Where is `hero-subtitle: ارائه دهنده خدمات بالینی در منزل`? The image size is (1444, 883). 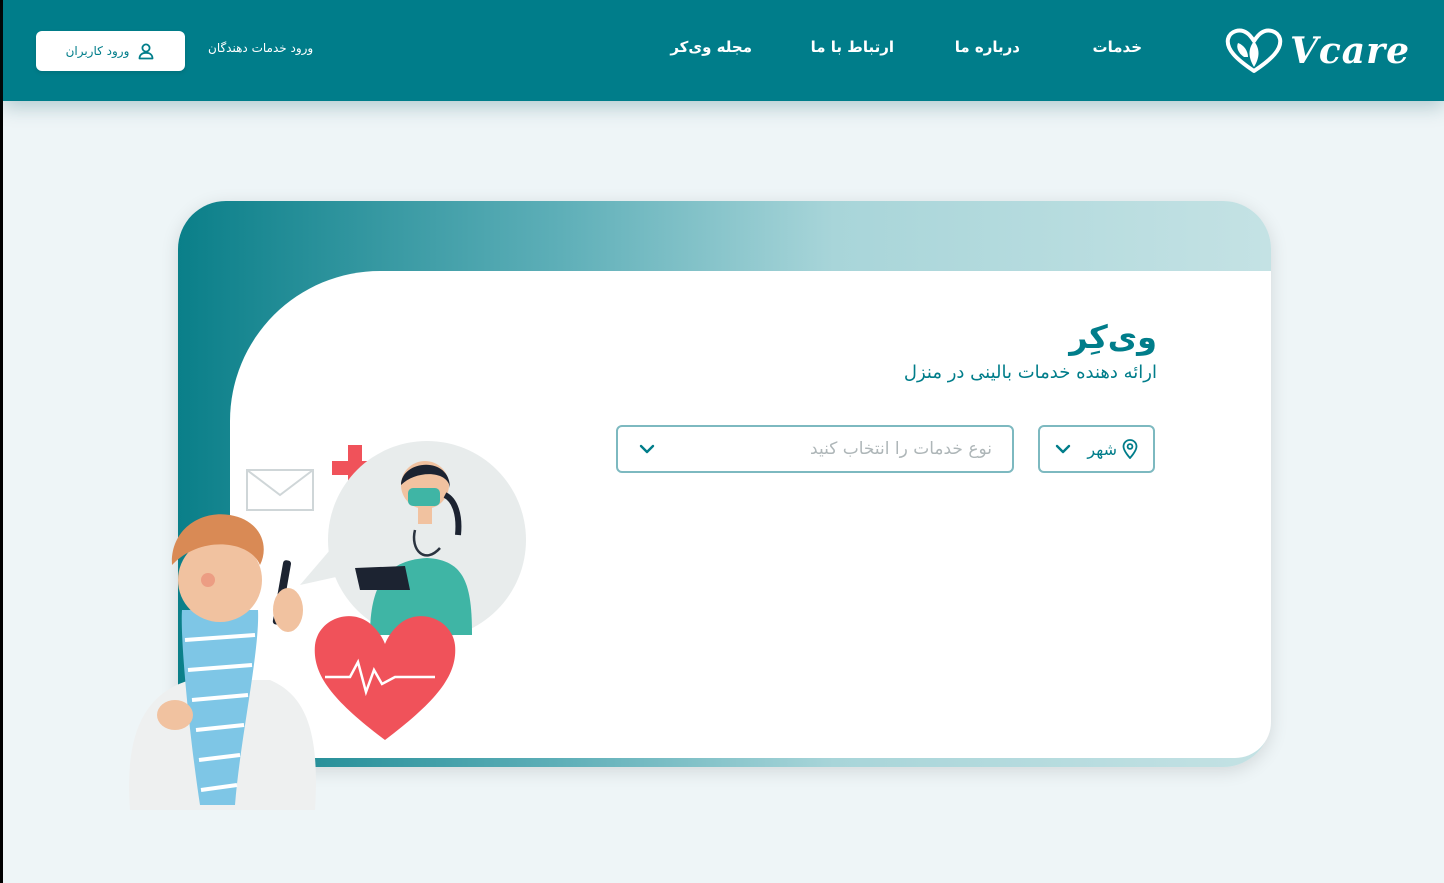 hero-subtitle: ارائه دهنده خدمات بالینی در منزل is located at coordinates (1030, 372).